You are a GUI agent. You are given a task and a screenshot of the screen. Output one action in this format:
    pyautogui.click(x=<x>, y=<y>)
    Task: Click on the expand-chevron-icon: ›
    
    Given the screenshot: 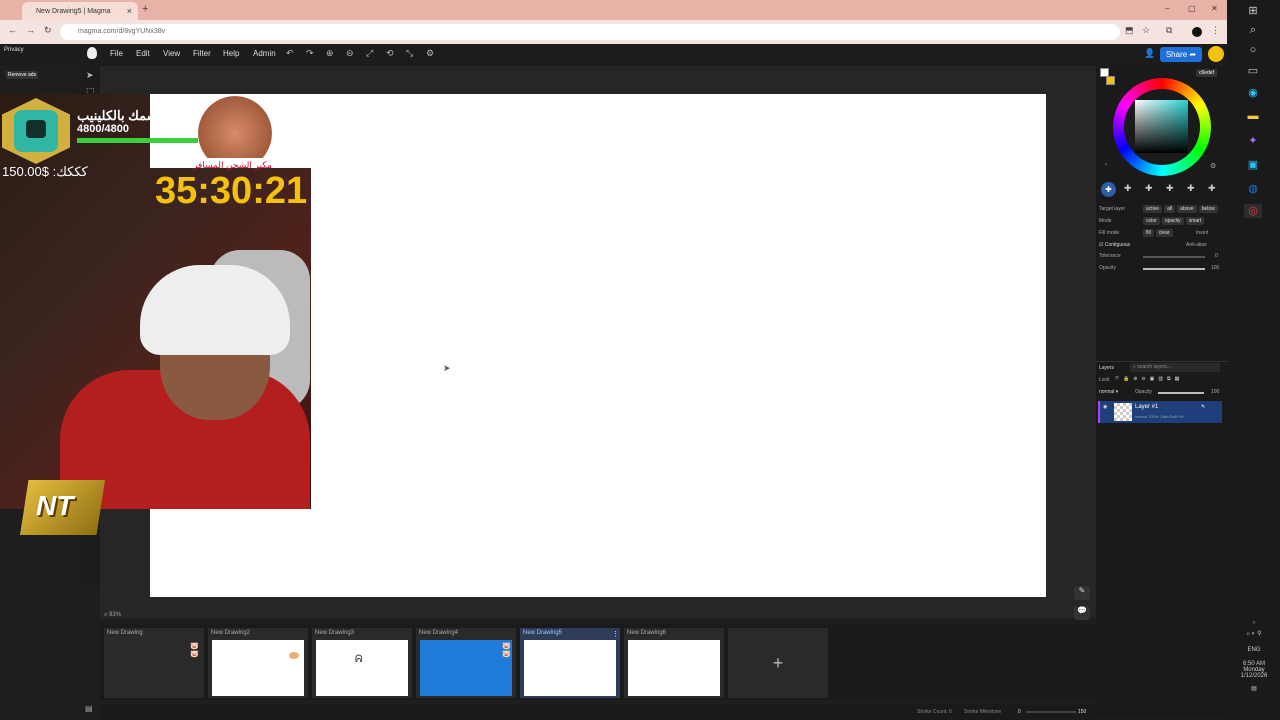 What is the action you would take?
    pyautogui.click(x=1106, y=165)
    